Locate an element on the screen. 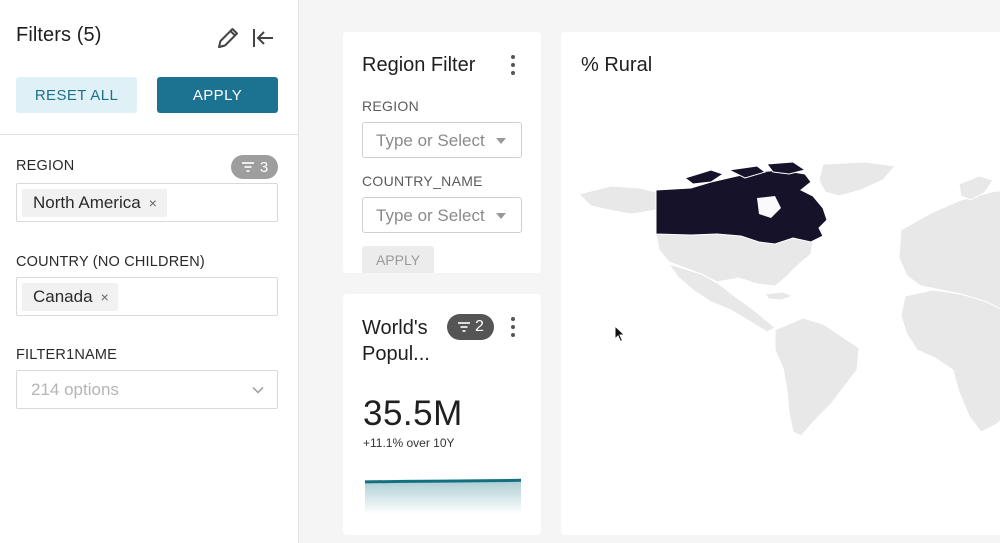 This screenshot has height=543, width=1000. world-population-card: World's Popul... 2 35.5M +11.1% over 10Y is located at coordinates (442, 414).